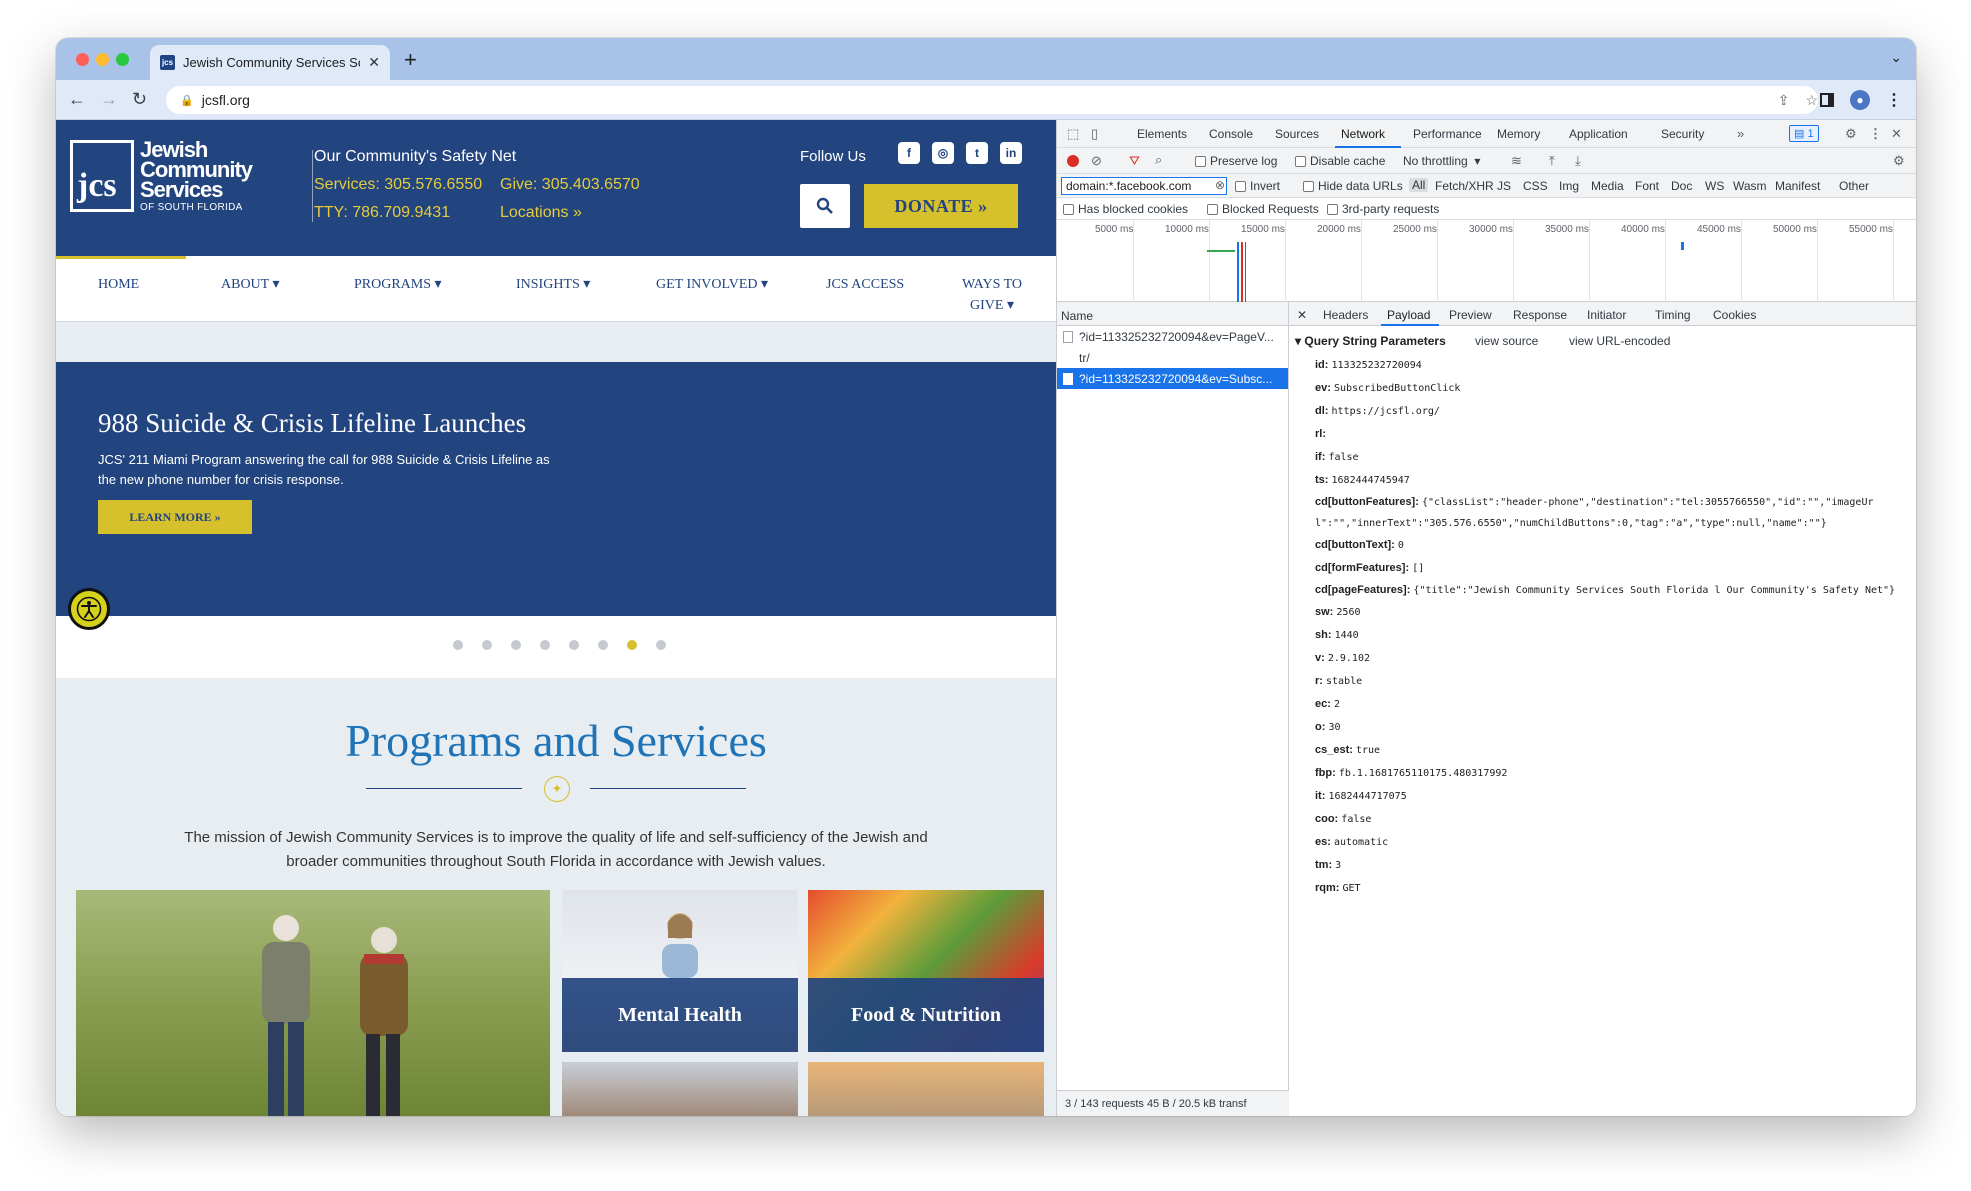 This screenshot has width=1971, height=1191. Describe the element at coordinates (1297, 134) in the screenshot. I see `tab-sources: Sources` at that location.